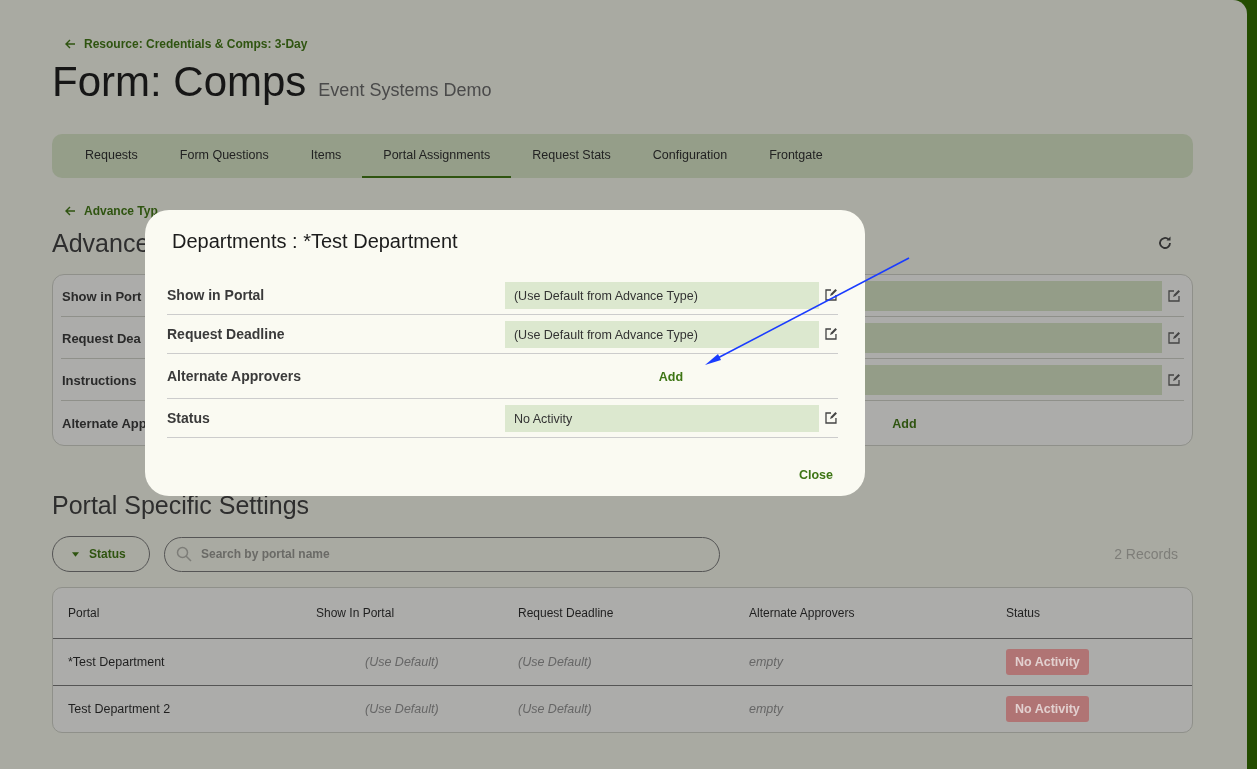 This screenshot has height=769, width=1257. I want to click on page-subtitle: Event Systems Demo, so click(405, 90).